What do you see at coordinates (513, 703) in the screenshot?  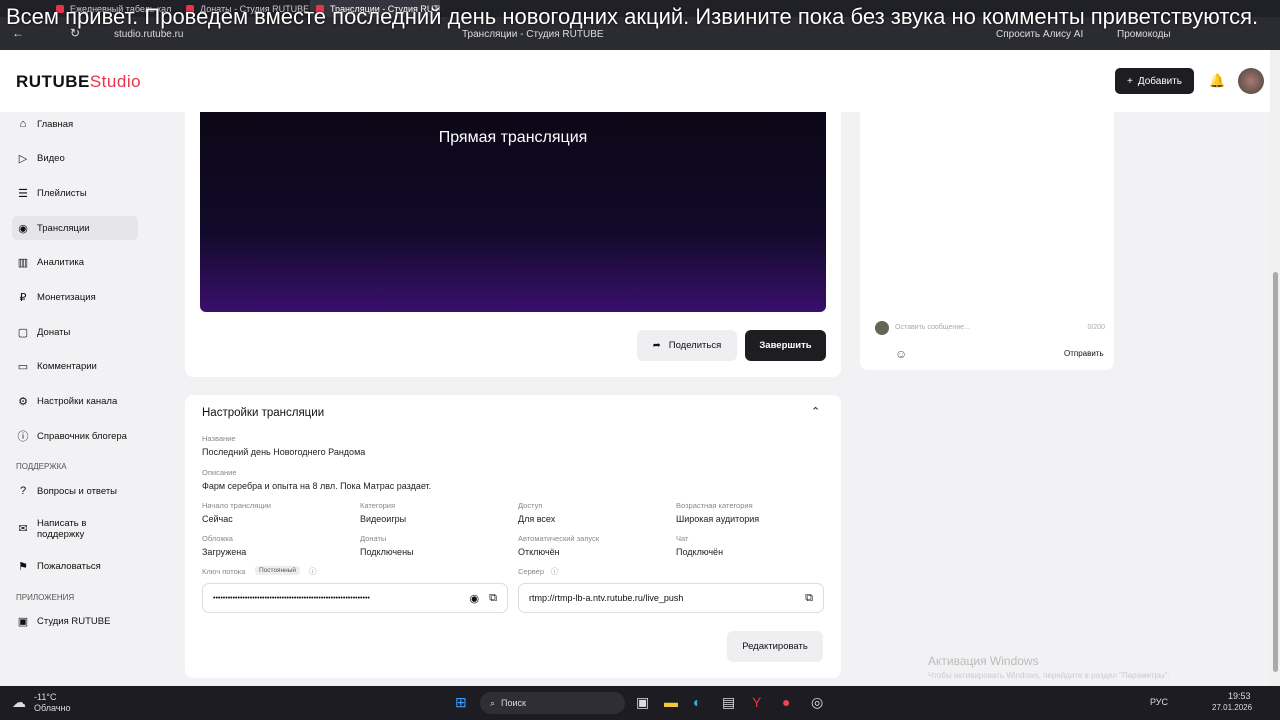 I see `search-label: Поиск` at bounding box center [513, 703].